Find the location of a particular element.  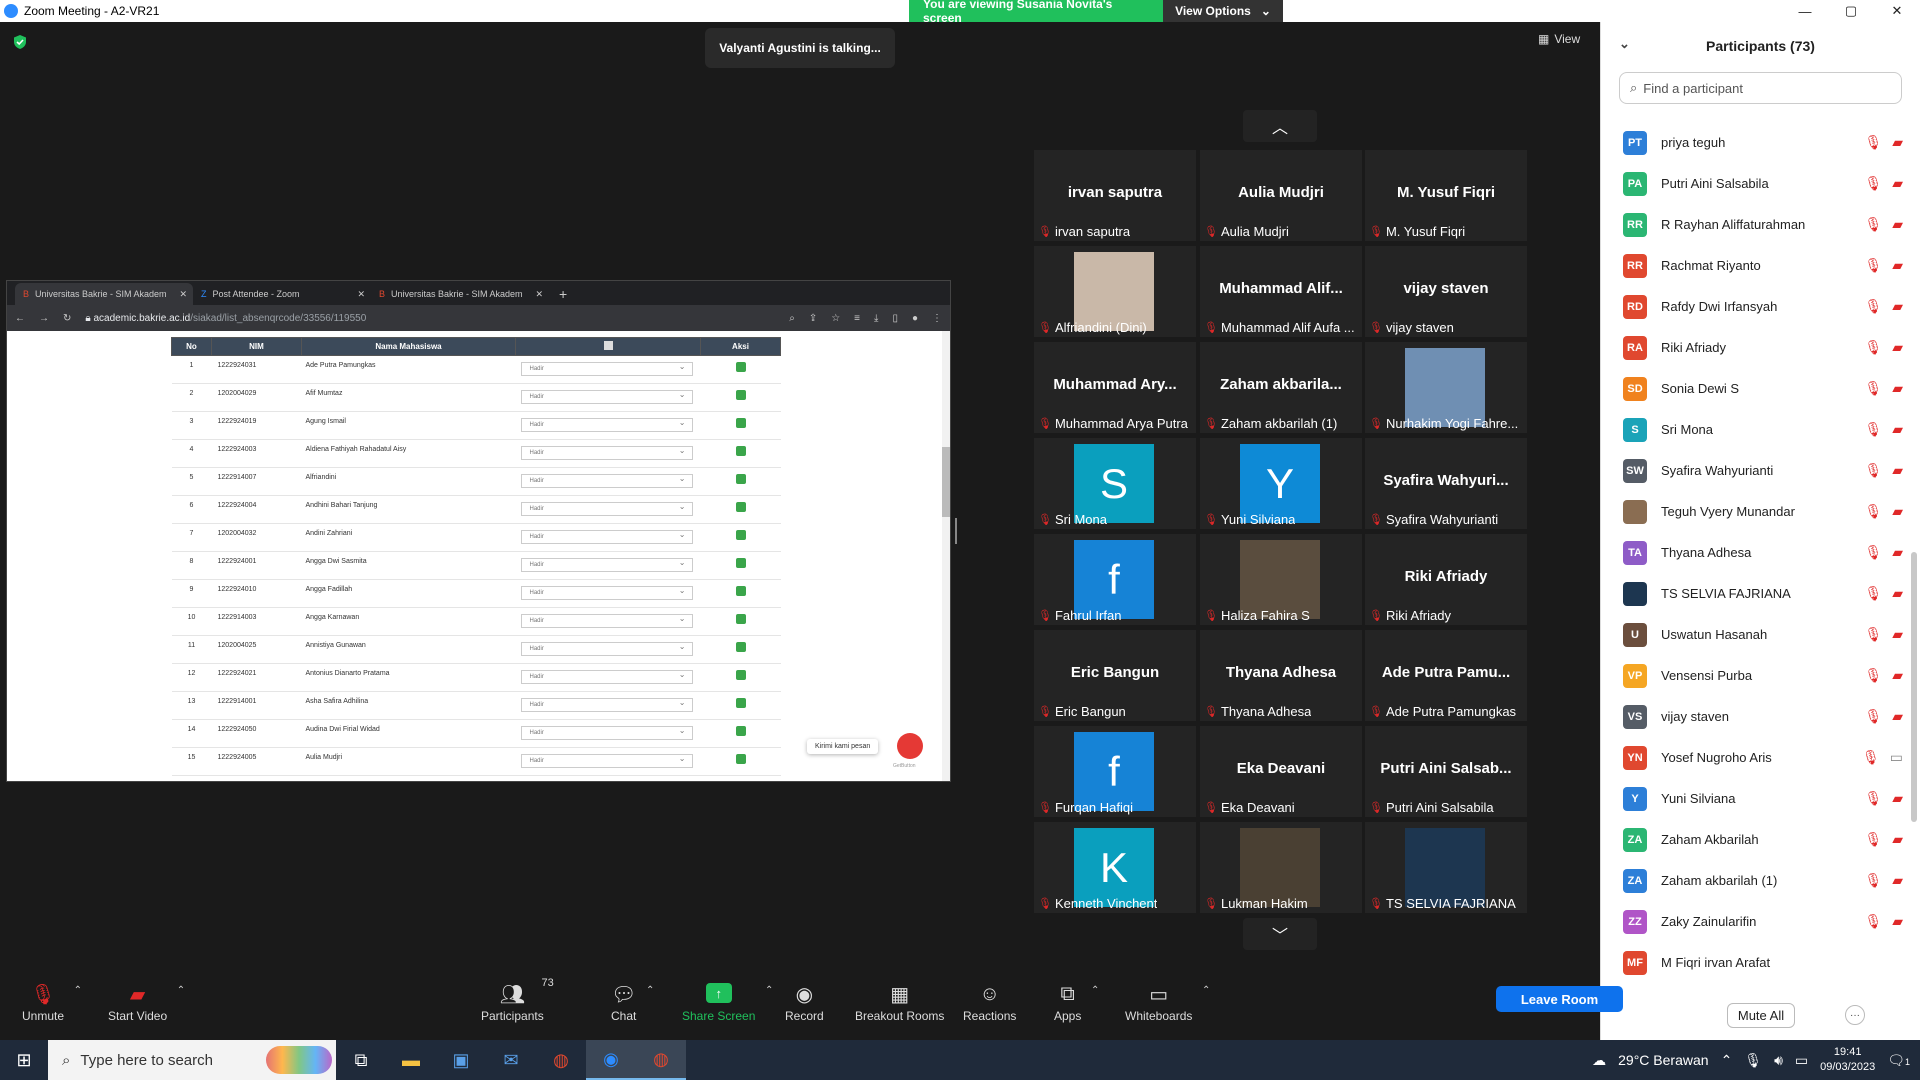

video-tile: f 🎙︎ Furqan Hafiqi is located at coordinates (1115, 771).